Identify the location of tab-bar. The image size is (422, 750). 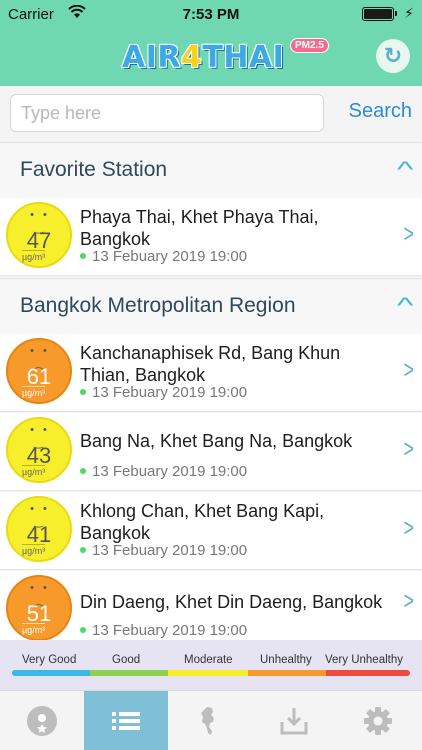
(211, 720).